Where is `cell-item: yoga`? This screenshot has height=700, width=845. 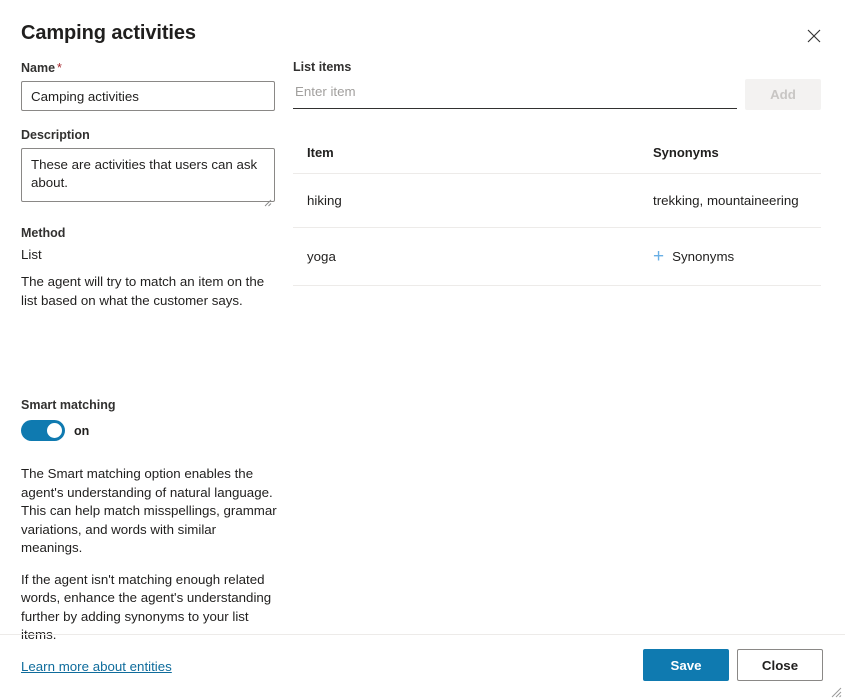
cell-item: yoga is located at coordinates (453, 256).